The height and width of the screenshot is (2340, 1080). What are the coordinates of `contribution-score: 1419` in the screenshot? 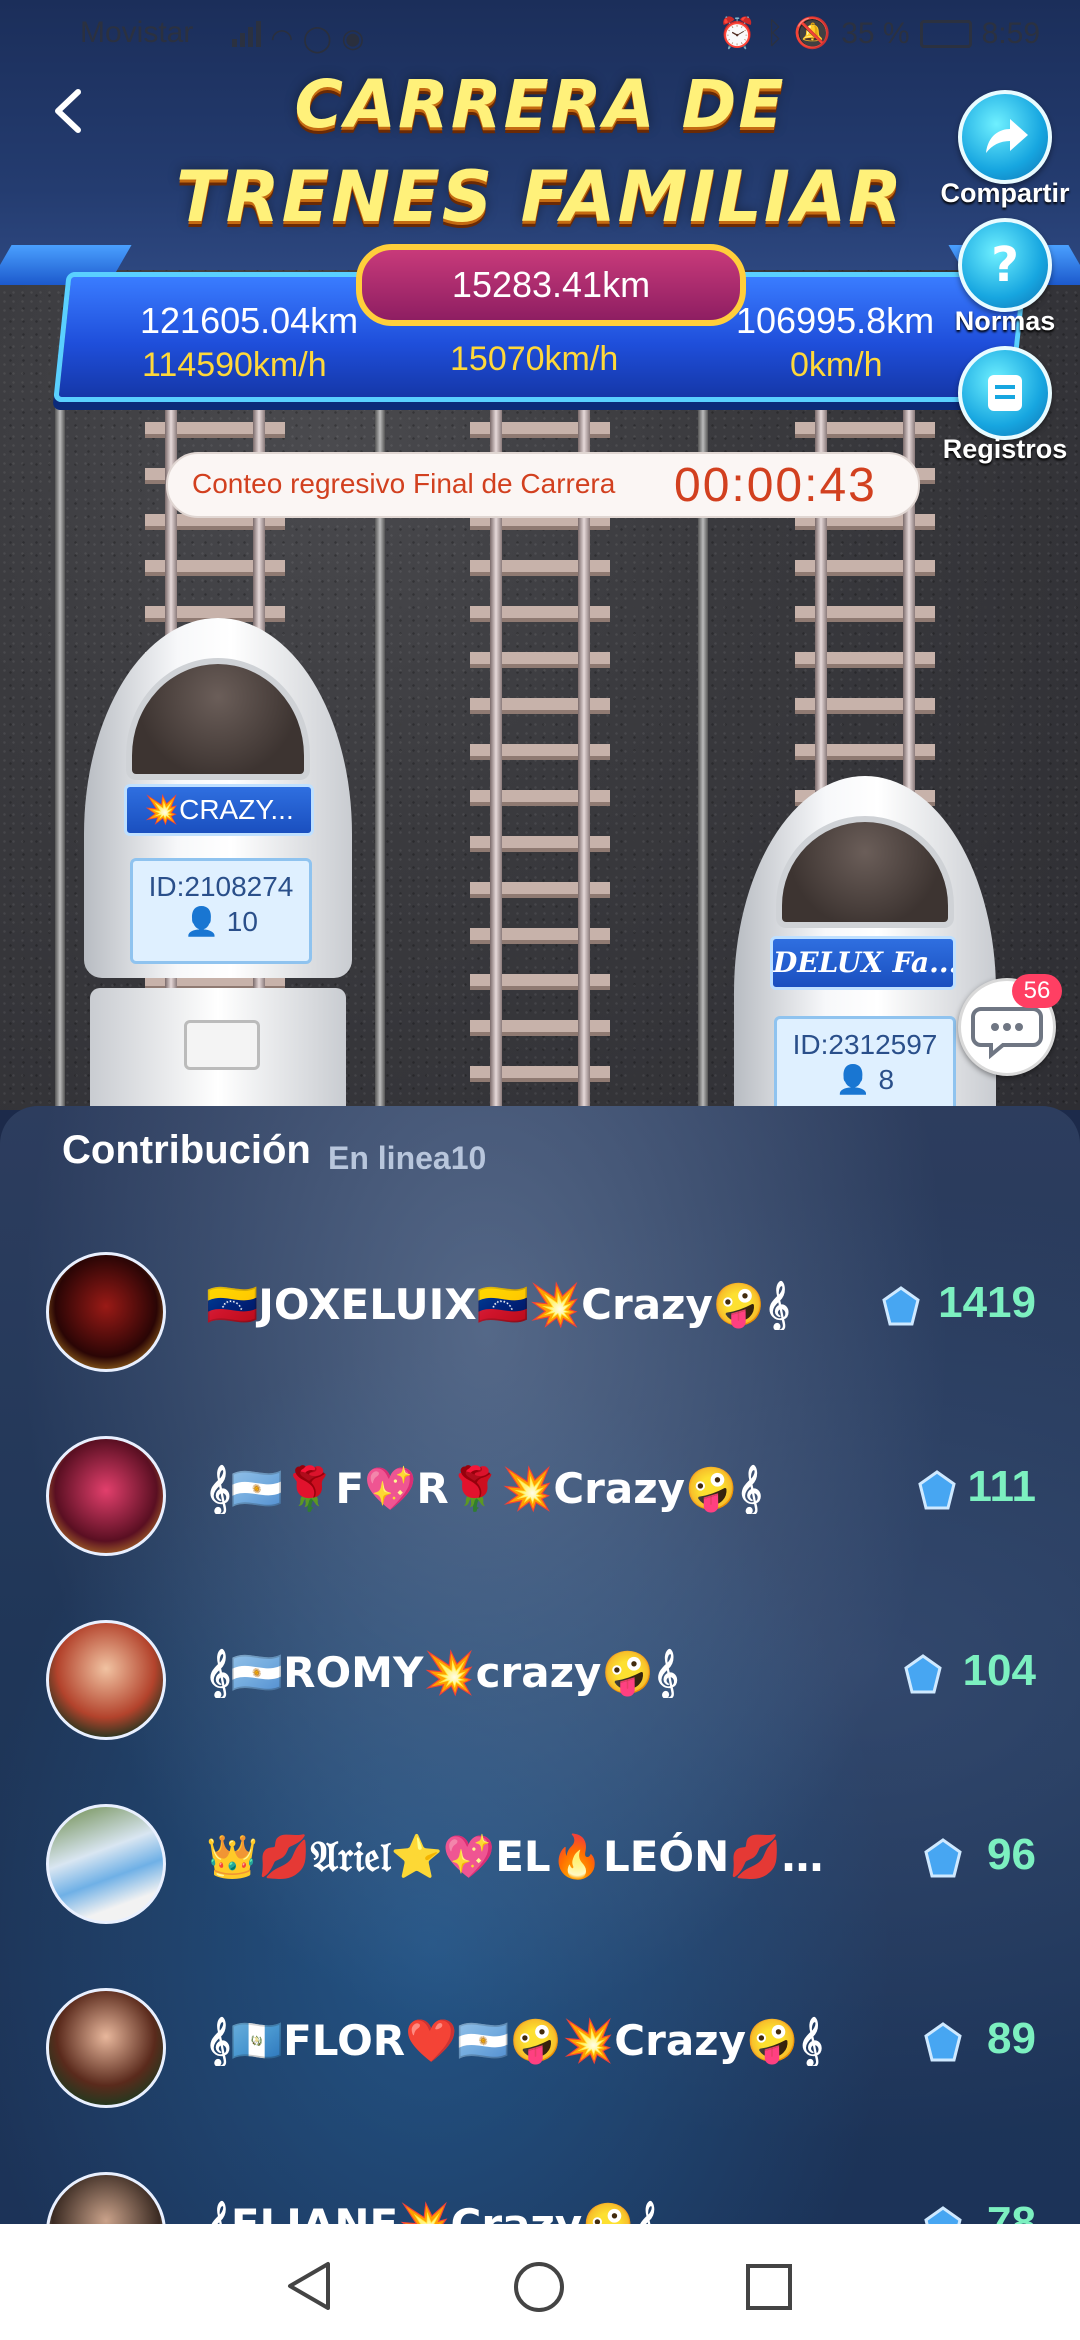 It's located at (987, 1302).